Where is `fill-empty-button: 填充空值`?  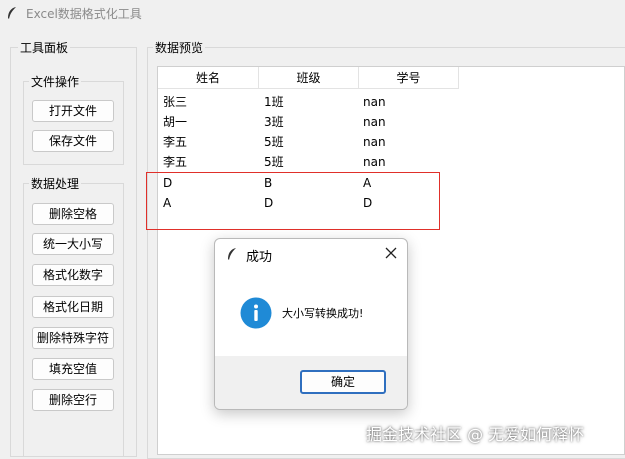
fill-empty-button: 填充空值 is located at coordinates (73, 369).